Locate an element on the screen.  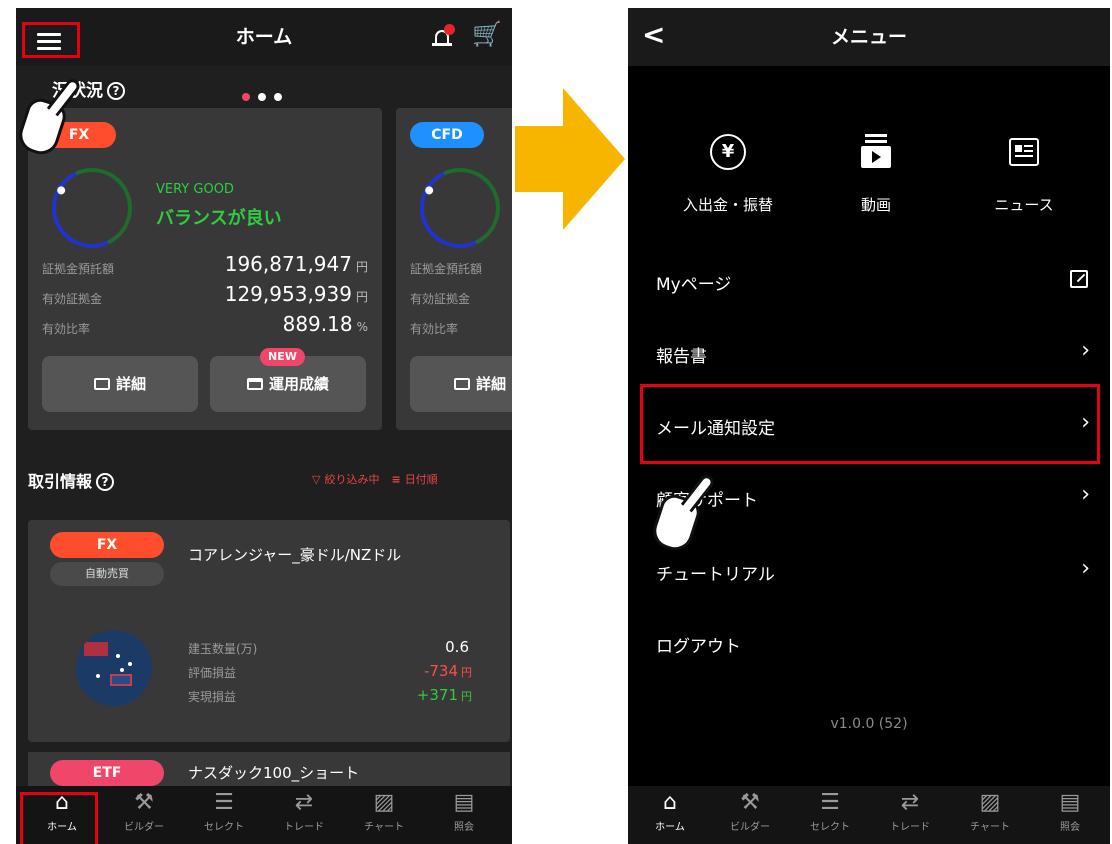
sort-icon: ≡ is located at coordinates (396, 479).